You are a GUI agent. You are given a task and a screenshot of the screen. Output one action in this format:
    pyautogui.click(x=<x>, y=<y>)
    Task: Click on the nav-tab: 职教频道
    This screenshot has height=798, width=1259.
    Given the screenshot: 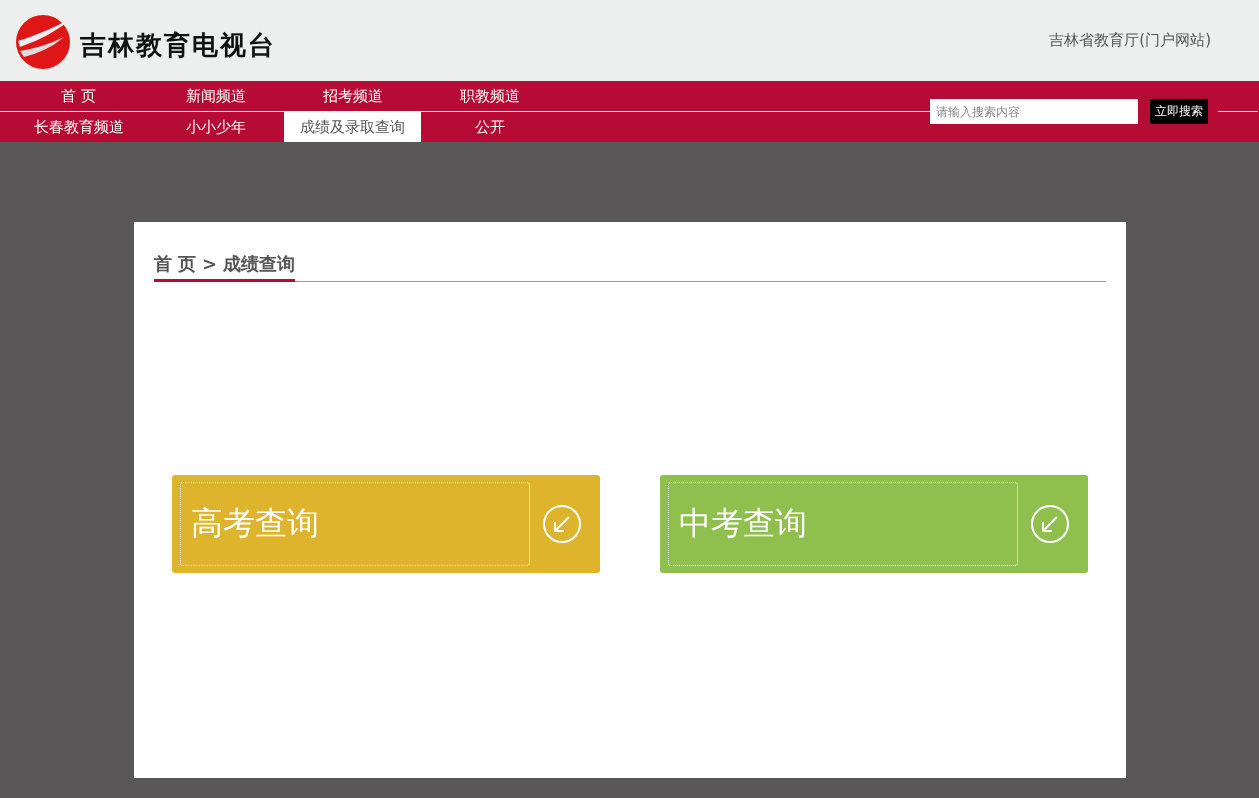 What is the action you would take?
    pyautogui.click(x=489, y=96)
    